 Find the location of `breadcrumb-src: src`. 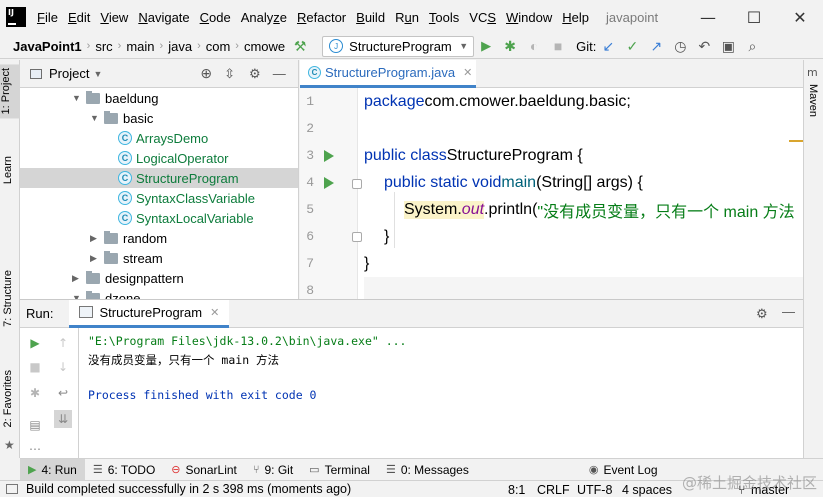

breadcrumb-src: src is located at coordinates (103, 46).